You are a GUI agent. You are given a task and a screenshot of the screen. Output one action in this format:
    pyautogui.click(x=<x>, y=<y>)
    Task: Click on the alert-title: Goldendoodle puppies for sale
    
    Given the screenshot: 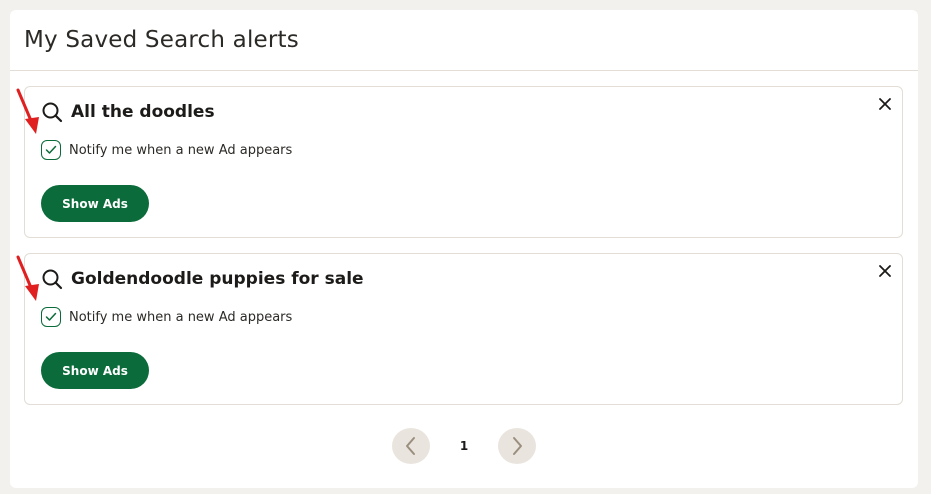 What is the action you would take?
    pyautogui.click(x=217, y=279)
    